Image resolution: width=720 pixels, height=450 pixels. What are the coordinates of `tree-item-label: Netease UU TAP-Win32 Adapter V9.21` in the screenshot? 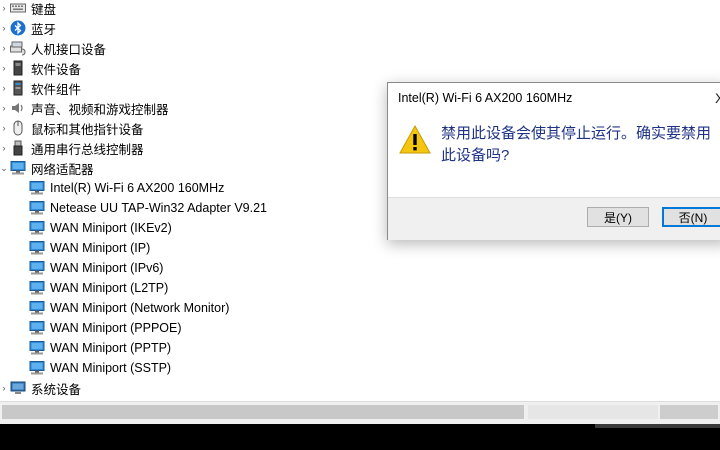 It's located at (159, 208).